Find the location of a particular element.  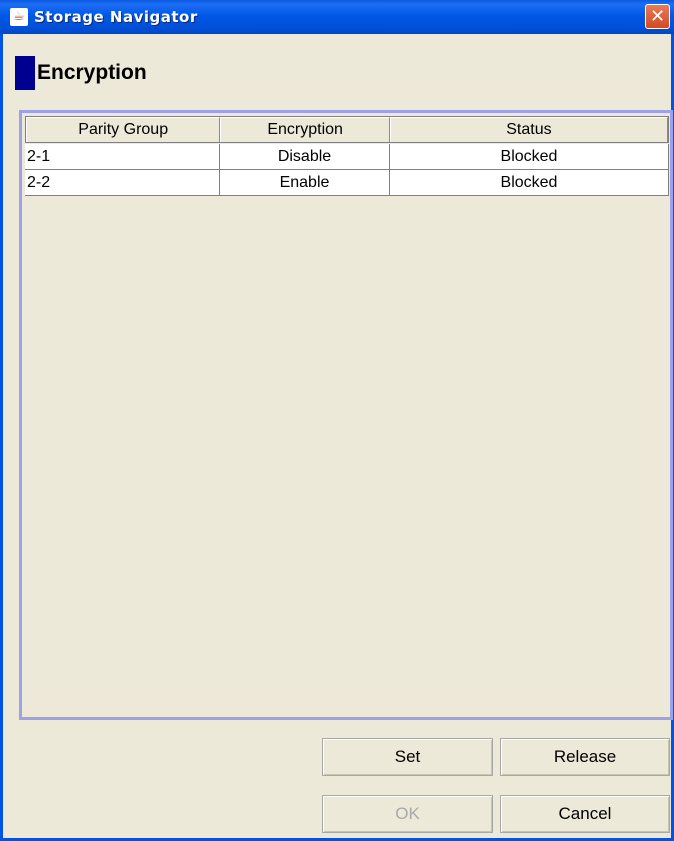

close-icon: ✕ is located at coordinates (657, 16).